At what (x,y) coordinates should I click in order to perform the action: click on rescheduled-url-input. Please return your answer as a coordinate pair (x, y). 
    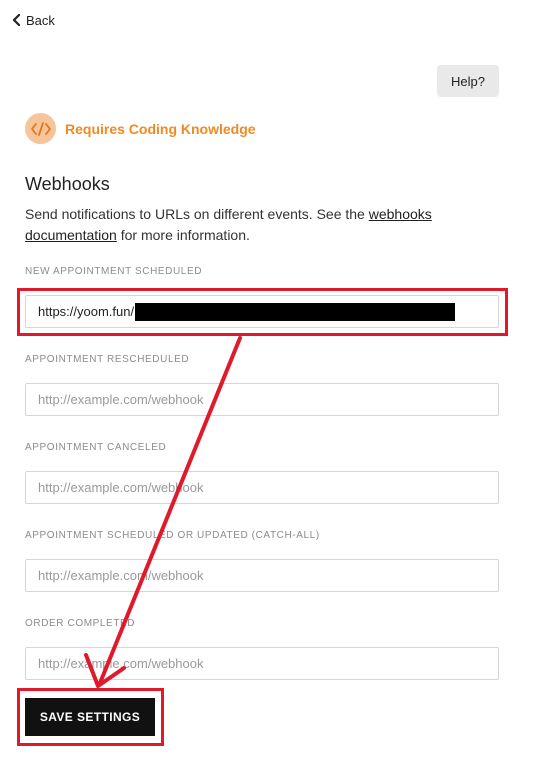
    Looking at the image, I should click on (262, 399).